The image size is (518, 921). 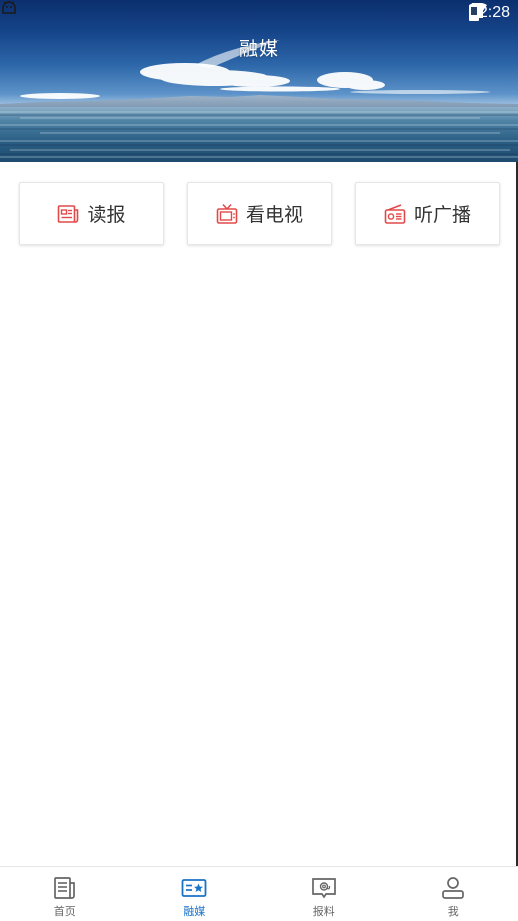 I want to click on battery-icon, so click(x=474, y=12).